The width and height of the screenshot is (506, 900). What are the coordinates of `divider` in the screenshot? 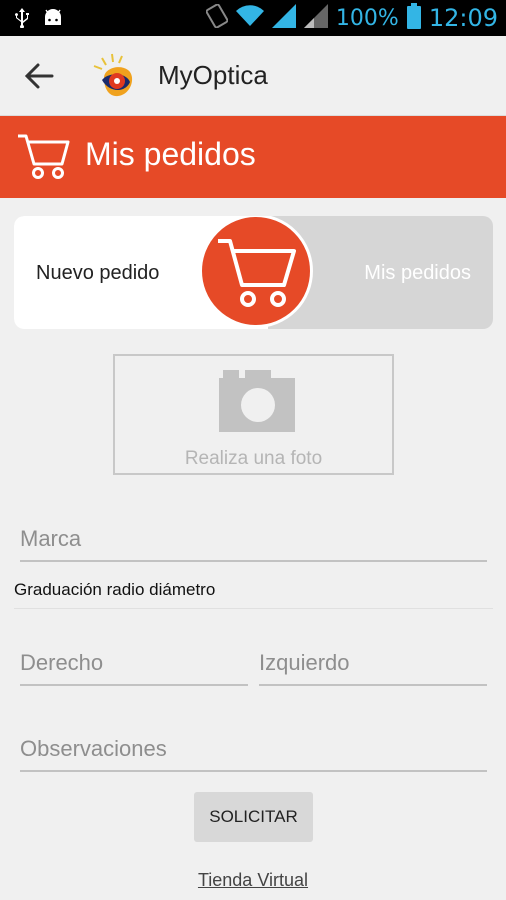 It's located at (253, 608).